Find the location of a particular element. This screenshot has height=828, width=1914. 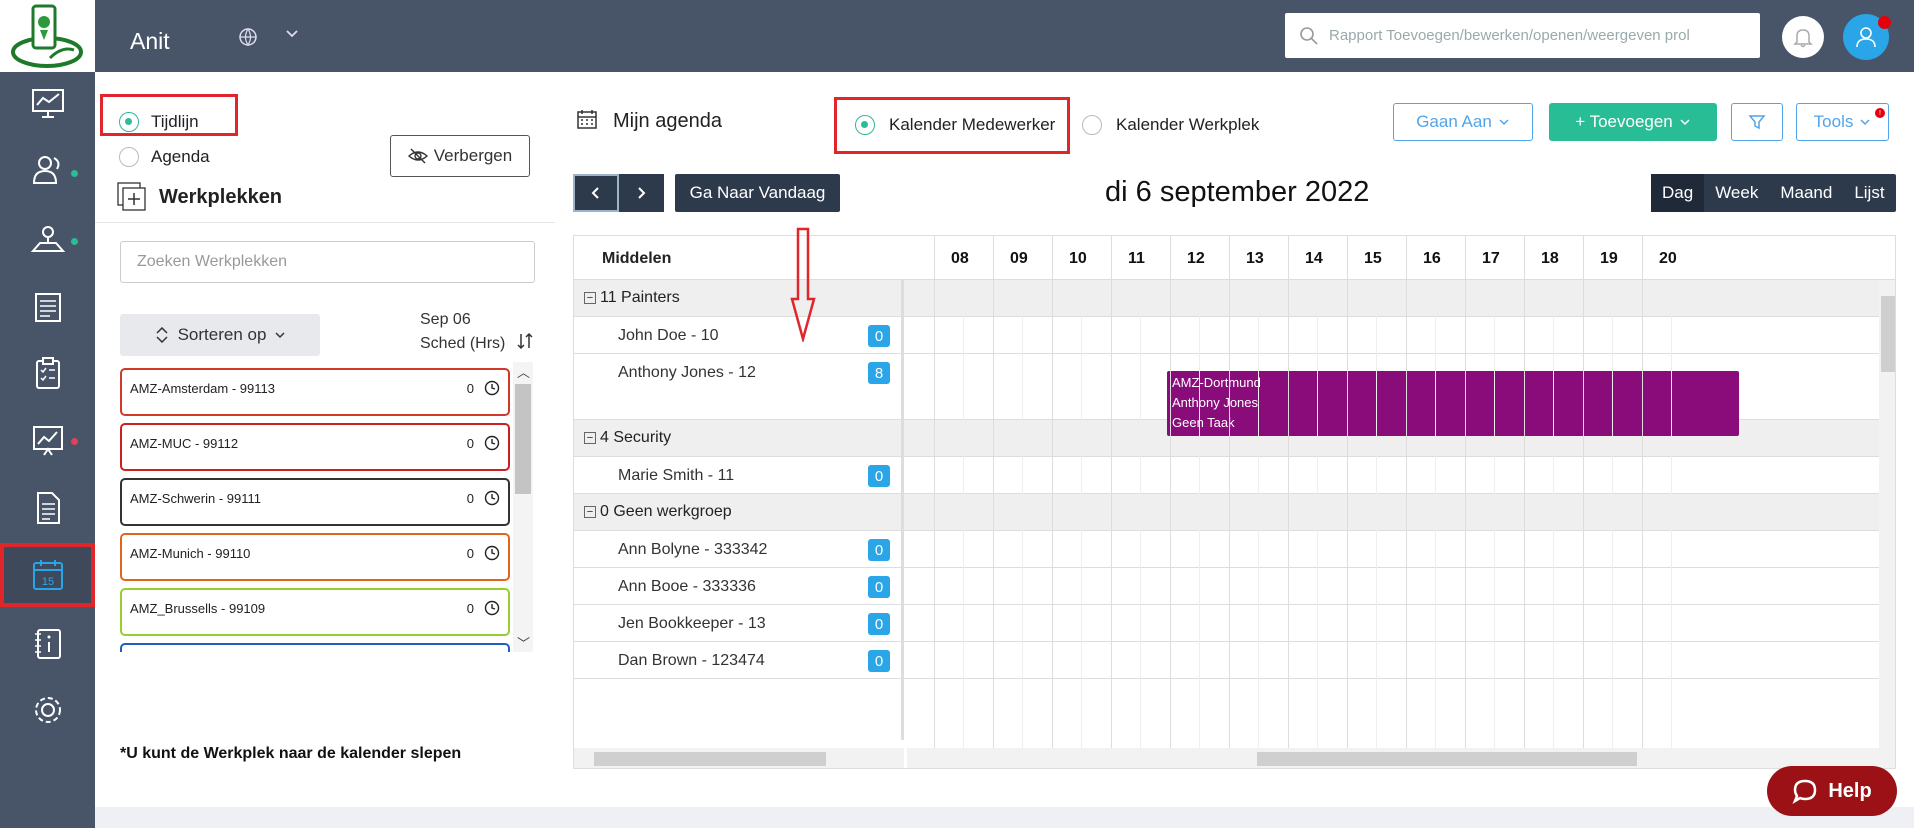

radio-kalender-medewerker is located at coordinates (865, 125).